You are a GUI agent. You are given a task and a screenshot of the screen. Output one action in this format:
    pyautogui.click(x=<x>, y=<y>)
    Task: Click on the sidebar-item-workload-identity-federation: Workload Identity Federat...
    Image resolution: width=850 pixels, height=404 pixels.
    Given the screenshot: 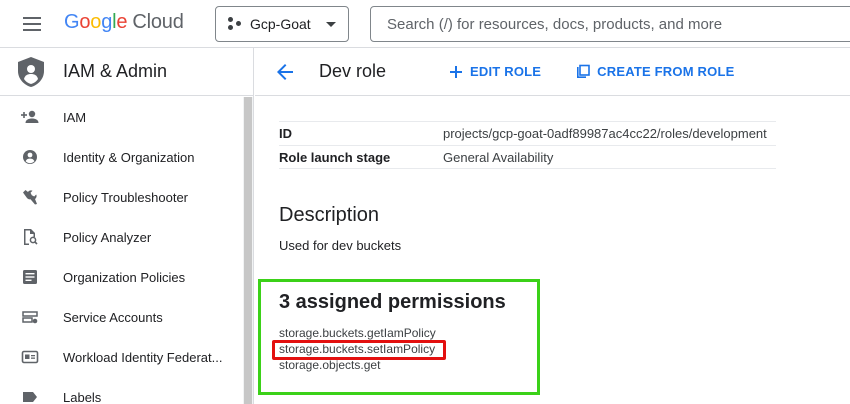 What is the action you would take?
    pyautogui.click(x=121, y=357)
    